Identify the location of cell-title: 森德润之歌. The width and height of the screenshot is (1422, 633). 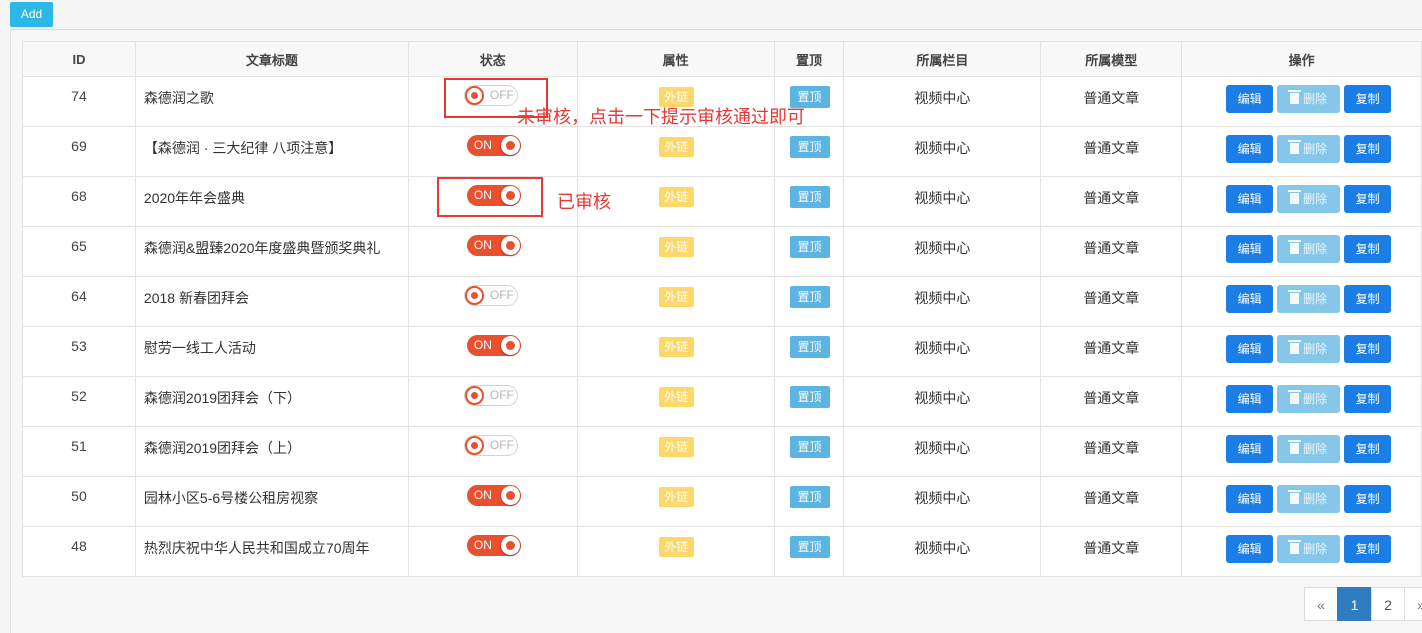
(271, 101).